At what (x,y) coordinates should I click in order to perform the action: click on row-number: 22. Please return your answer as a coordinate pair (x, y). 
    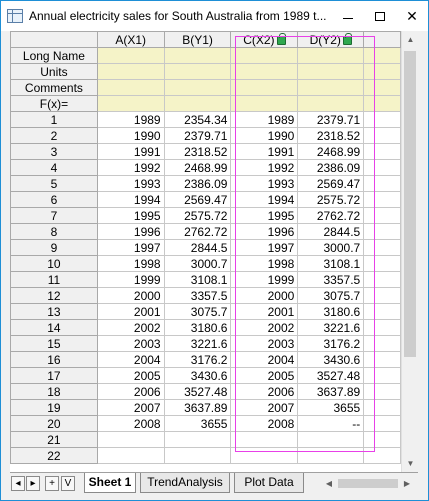
    Looking at the image, I should click on (54, 455).